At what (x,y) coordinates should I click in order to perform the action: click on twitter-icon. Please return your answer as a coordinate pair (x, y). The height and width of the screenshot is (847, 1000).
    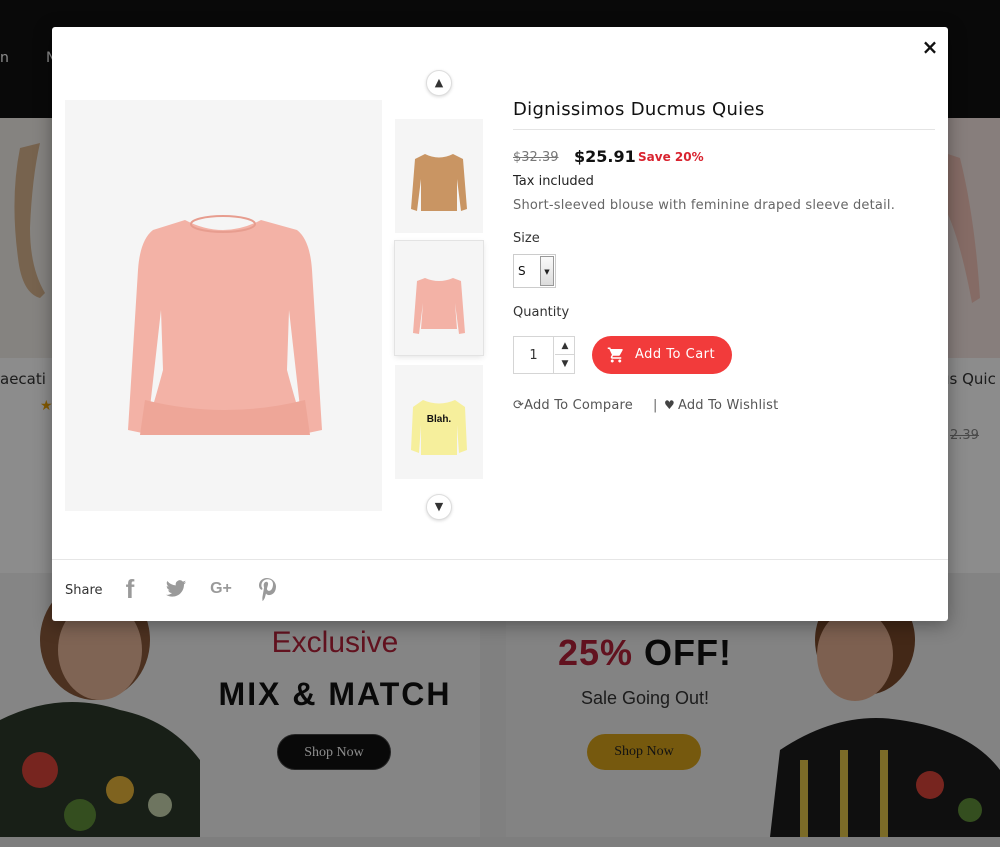
    Looking at the image, I should click on (176, 589).